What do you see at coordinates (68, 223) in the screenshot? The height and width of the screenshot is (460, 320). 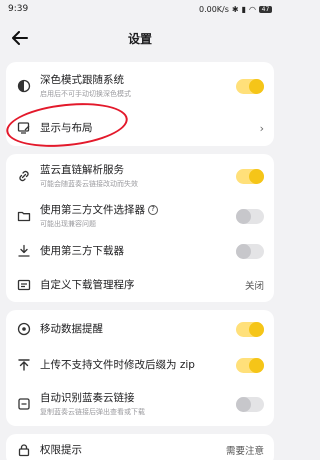 I see `setting-description: 可能出现兼容问题` at bounding box center [68, 223].